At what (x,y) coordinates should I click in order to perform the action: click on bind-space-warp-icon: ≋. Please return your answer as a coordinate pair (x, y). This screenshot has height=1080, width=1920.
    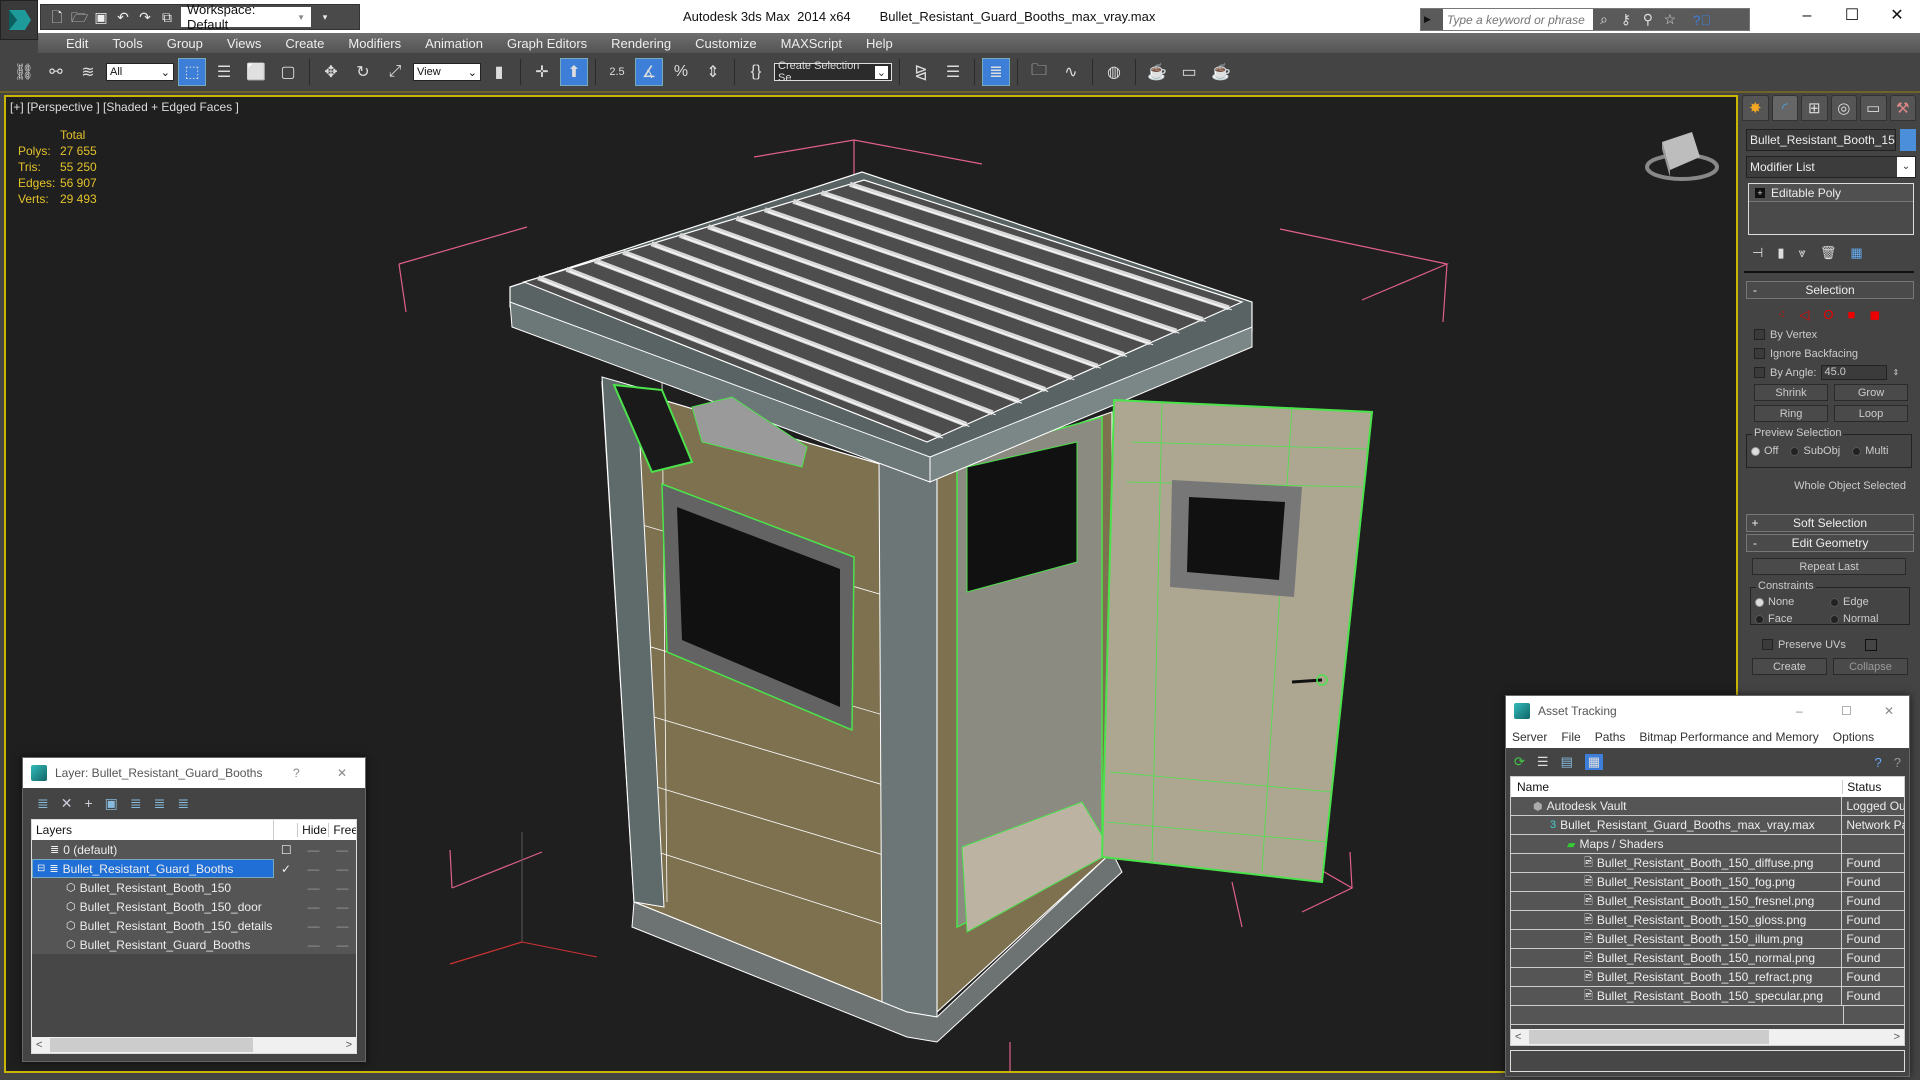
    Looking at the image, I should click on (88, 72).